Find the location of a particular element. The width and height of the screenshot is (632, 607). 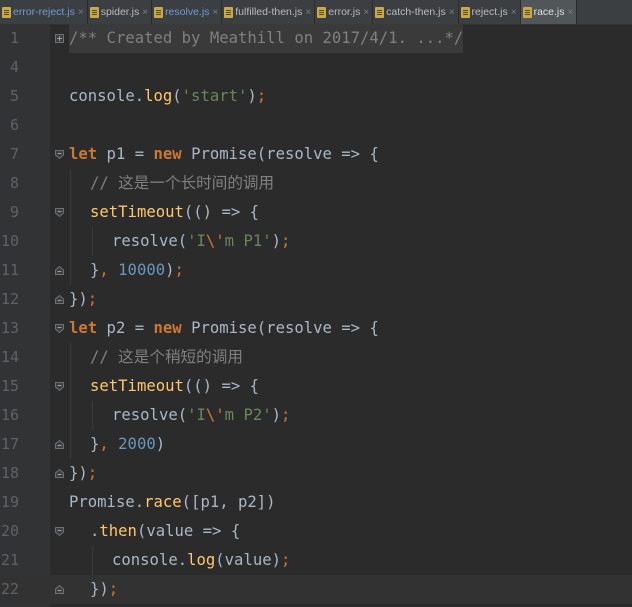

line-number: 15 is located at coordinates (9, 386).